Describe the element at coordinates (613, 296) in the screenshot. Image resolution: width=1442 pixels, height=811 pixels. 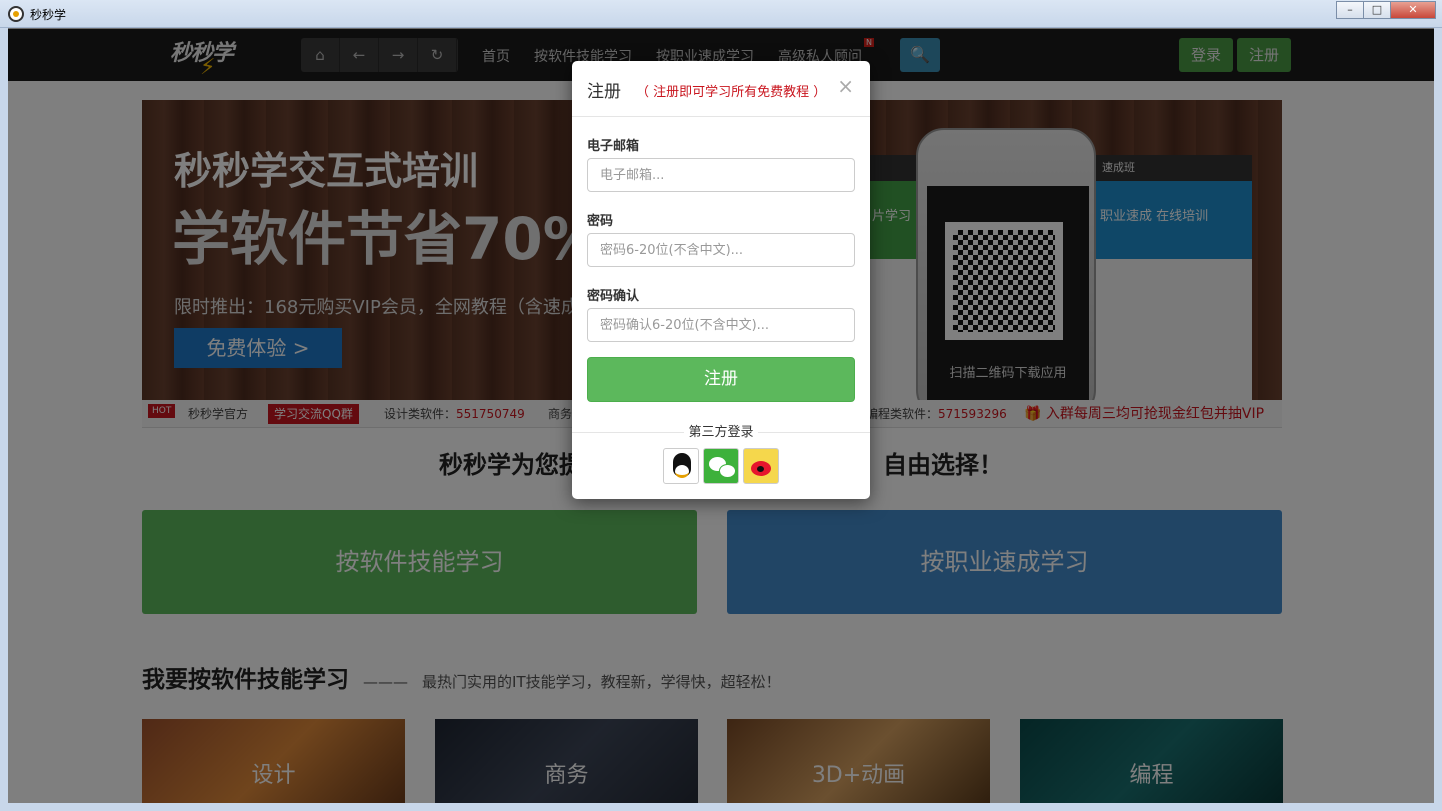
I see `confirm-password-label: 密码确认` at that location.